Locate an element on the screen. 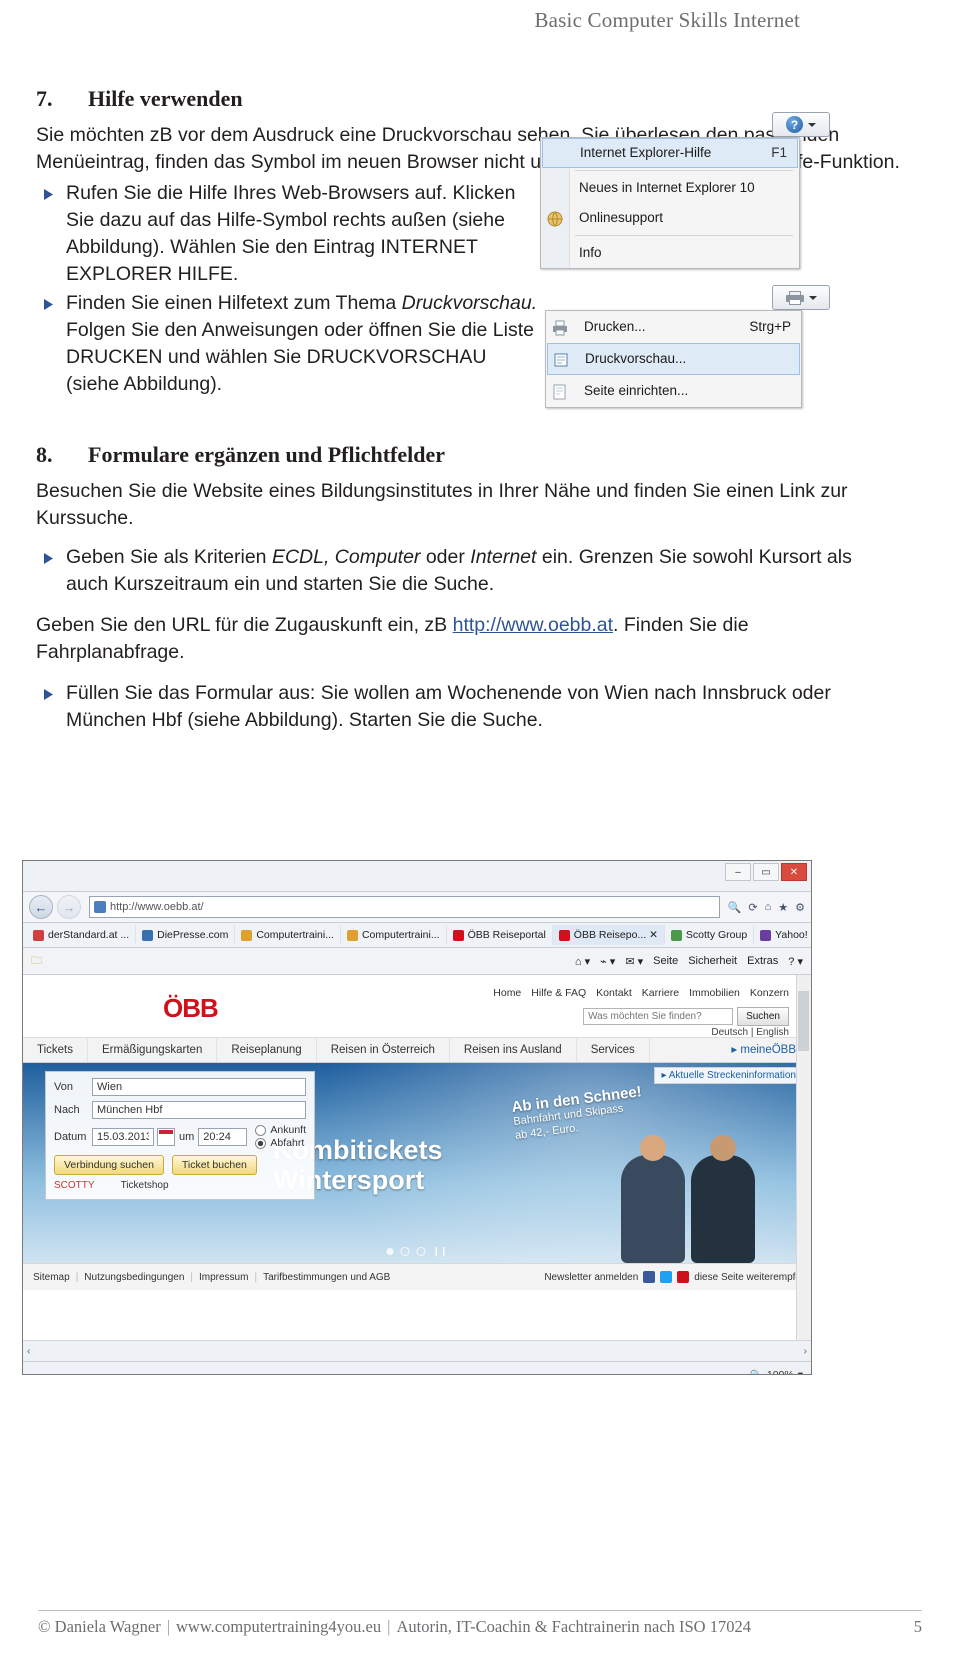  forward-button: → is located at coordinates (69, 907).